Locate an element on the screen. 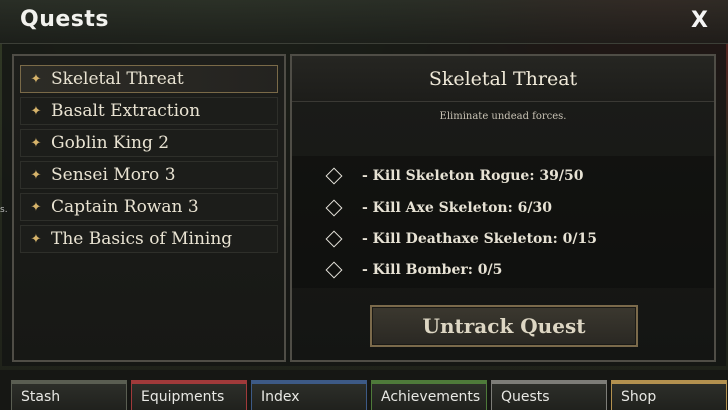  tab-quests: Quests is located at coordinates (549, 395).